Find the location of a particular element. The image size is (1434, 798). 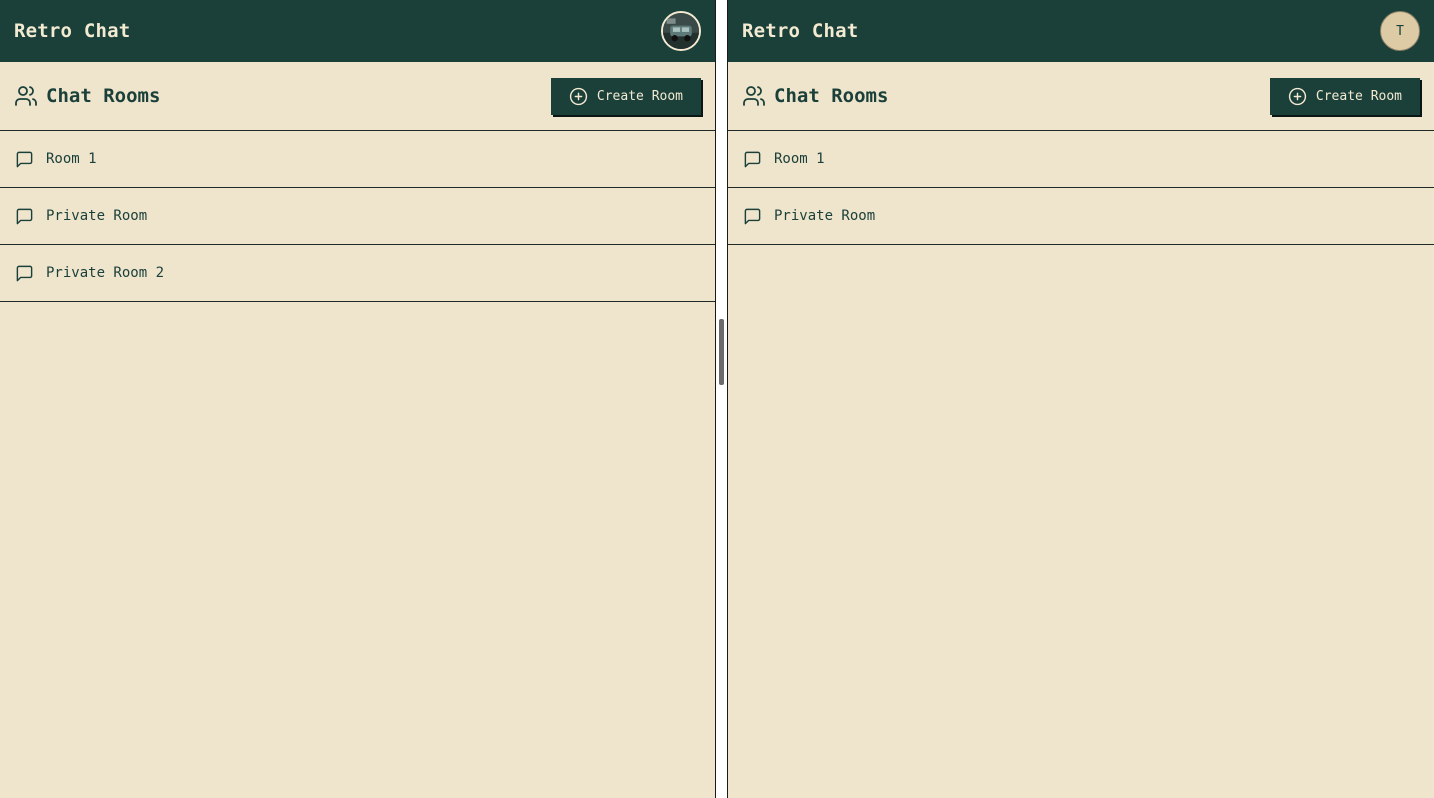

divider-drag-handle is located at coordinates (721, 352).